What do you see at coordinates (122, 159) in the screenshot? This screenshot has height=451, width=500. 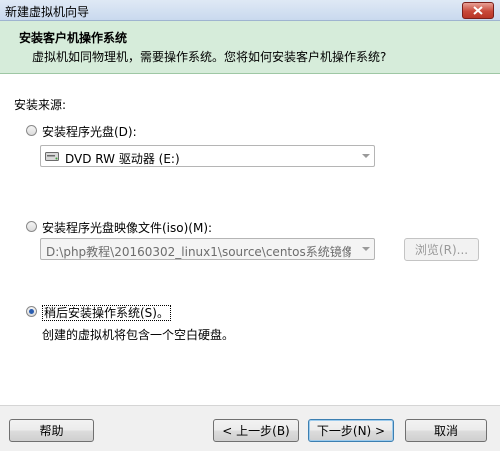 I see `disc-drive-value: DVD RW 驱动器 (E:)` at bounding box center [122, 159].